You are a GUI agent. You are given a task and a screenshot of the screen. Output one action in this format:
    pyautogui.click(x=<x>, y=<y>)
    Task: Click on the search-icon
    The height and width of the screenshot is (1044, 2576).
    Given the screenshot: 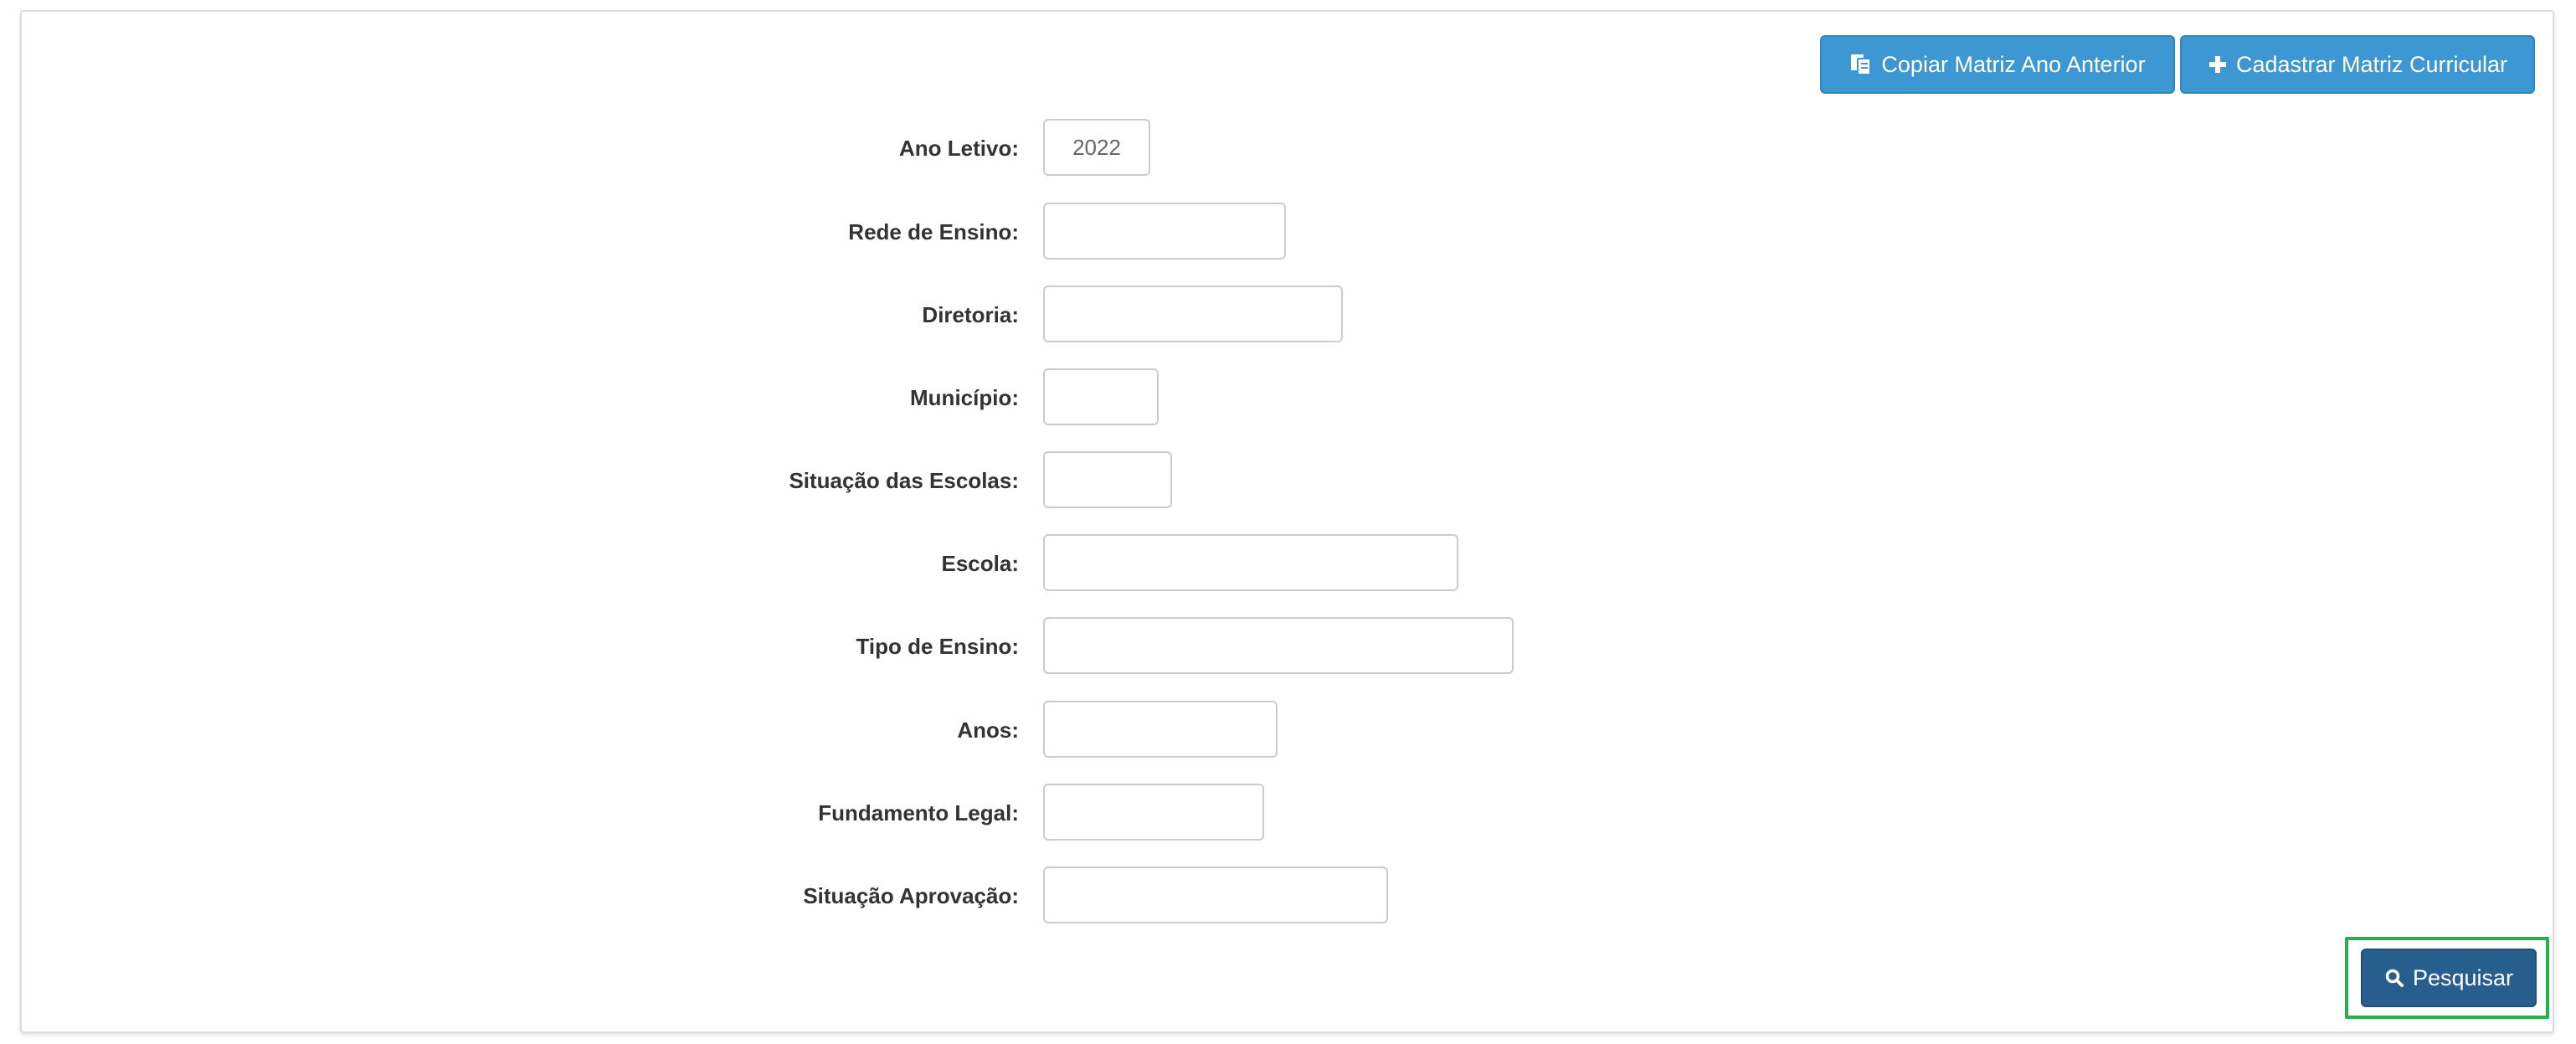 What is the action you would take?
    pyautogui.click(x=2394, y=978)
    